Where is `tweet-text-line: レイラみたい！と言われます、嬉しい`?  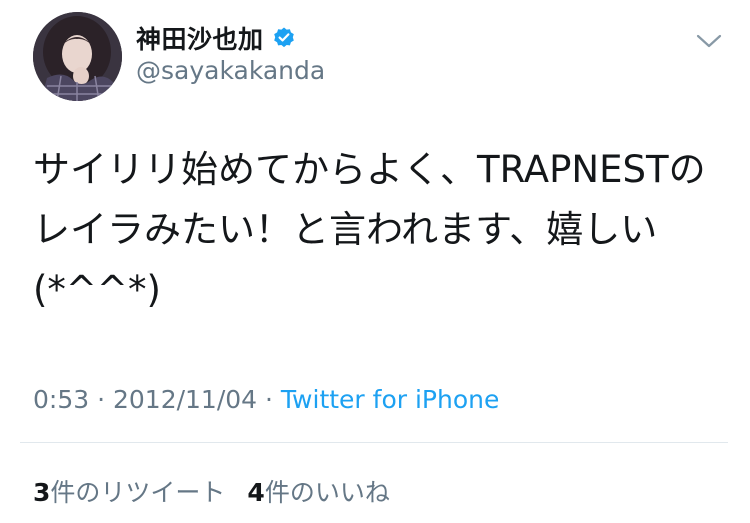 tweet-text-line: レイラみたい！と言われます、嬉しい is located at coordinates (345, 229).